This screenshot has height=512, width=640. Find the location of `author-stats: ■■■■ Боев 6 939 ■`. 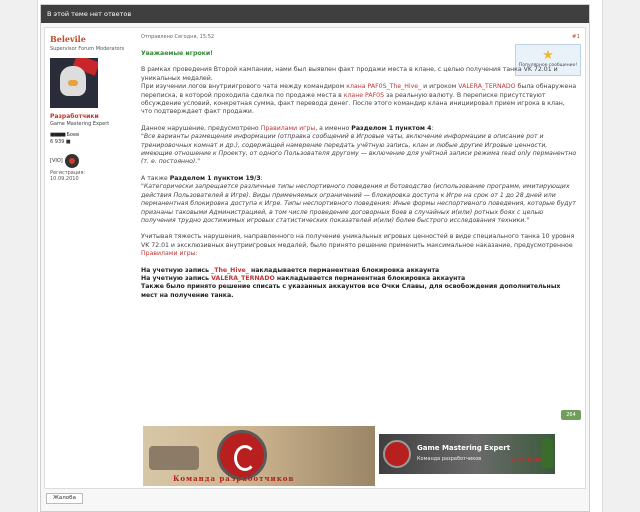

author-stats: ■■■■ Боев 6 939 ■ is located at coordinates (92, 139).